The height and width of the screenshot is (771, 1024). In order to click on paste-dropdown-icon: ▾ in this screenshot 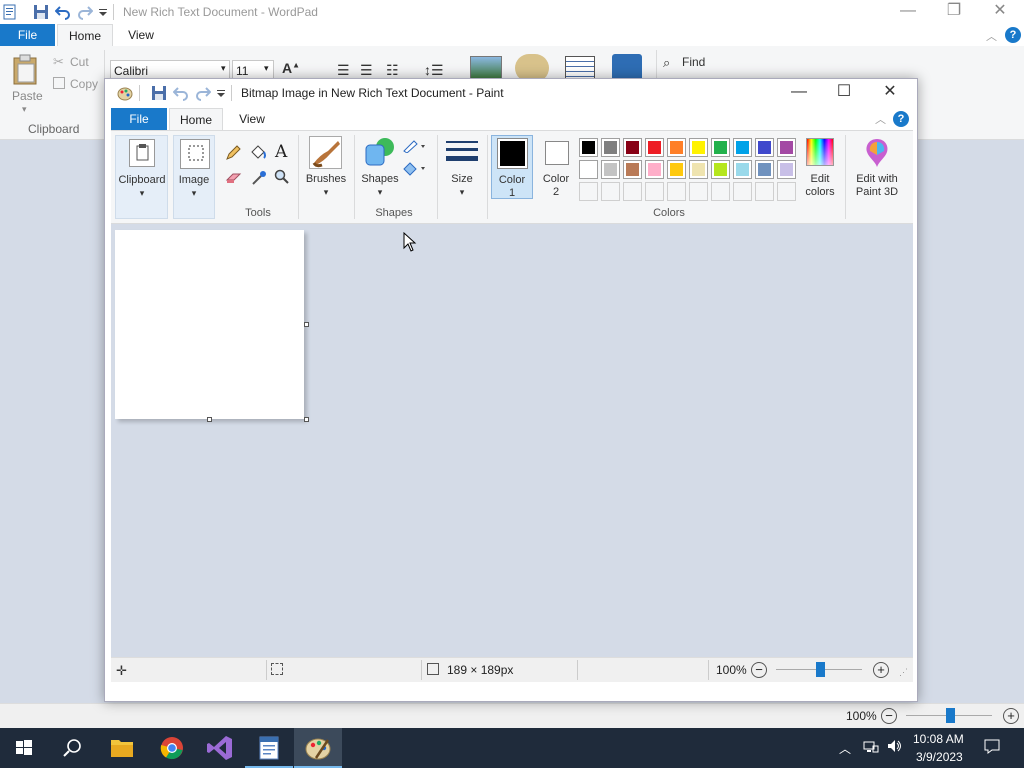, I will do `click(24, 109)`.